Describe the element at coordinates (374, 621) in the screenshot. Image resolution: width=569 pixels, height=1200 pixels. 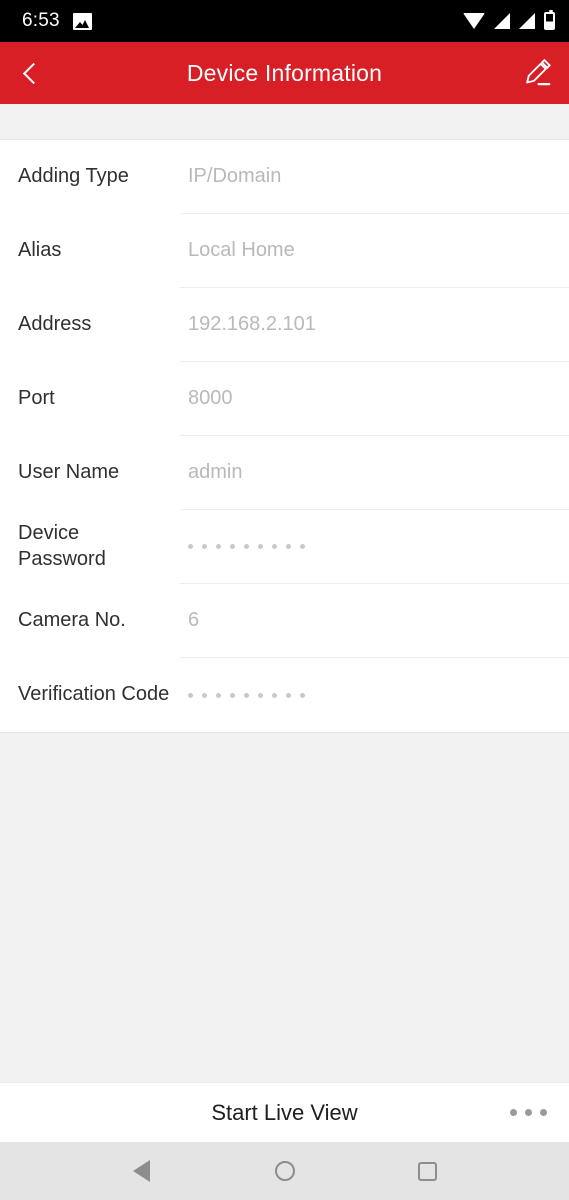
I see `field-value: 6` at that location.